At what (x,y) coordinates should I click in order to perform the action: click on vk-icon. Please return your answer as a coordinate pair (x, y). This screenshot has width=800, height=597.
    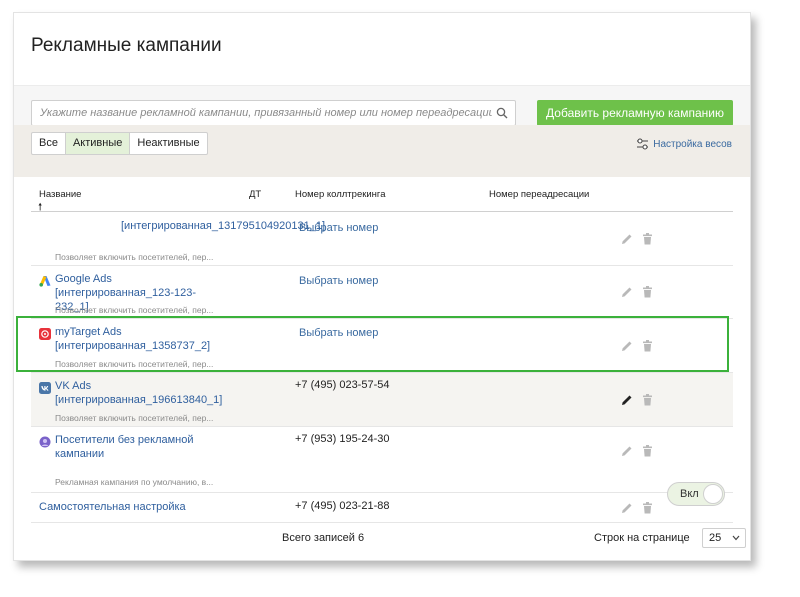
    Looking at the image, I should click on (45, 387).